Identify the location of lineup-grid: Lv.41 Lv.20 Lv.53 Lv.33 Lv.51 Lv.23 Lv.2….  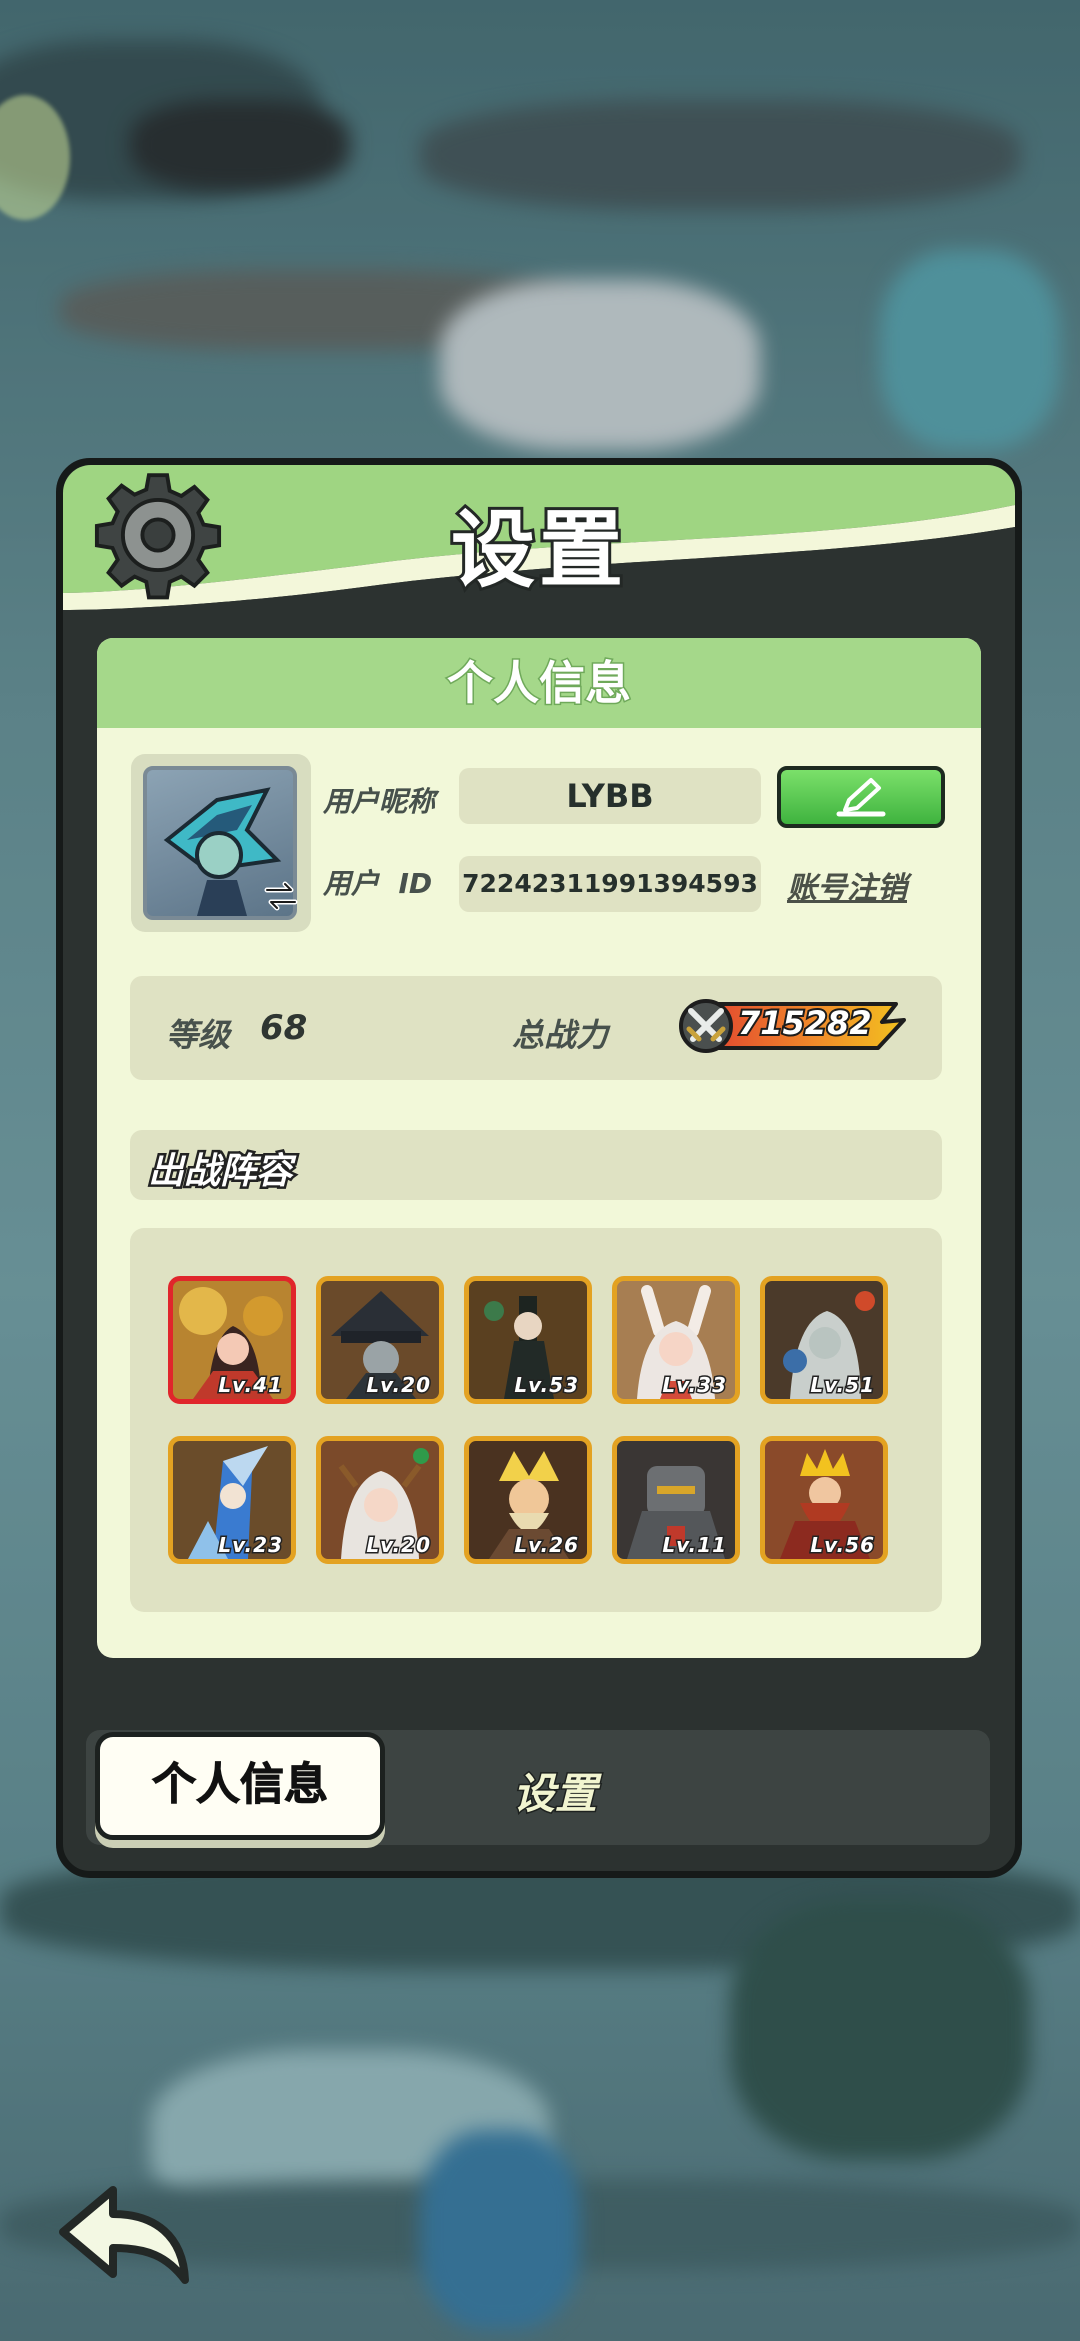
(536, 1420).